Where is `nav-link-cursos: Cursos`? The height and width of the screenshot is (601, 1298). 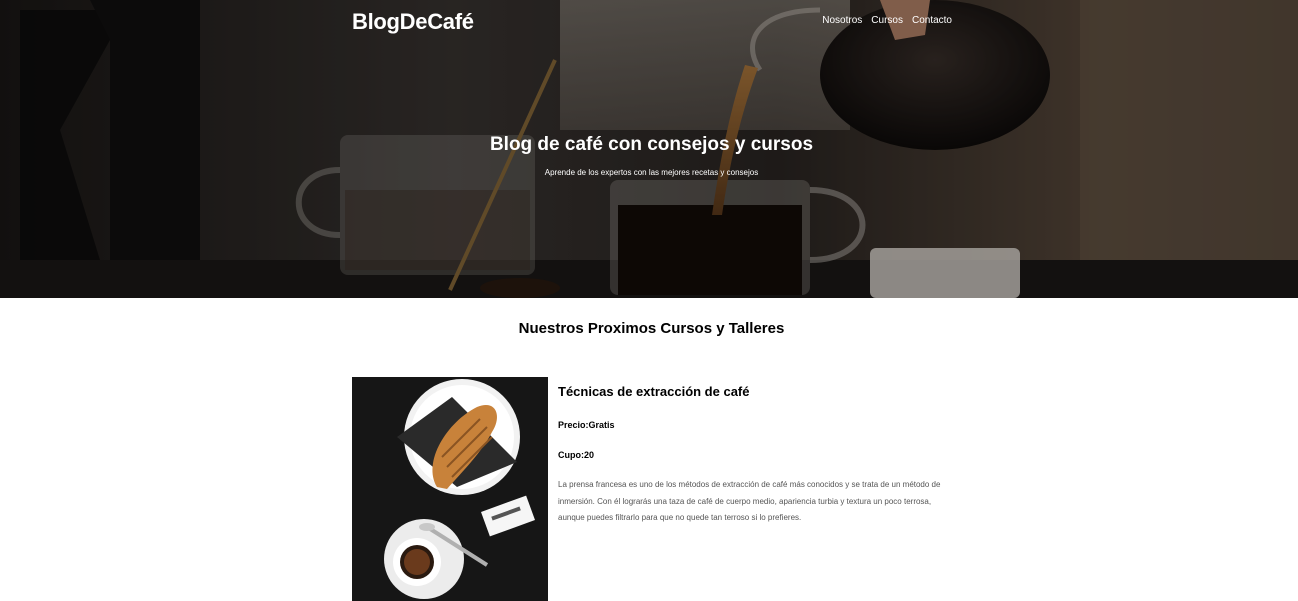 nav-link-cursos: Cursos is located at coordinates (887, 20).